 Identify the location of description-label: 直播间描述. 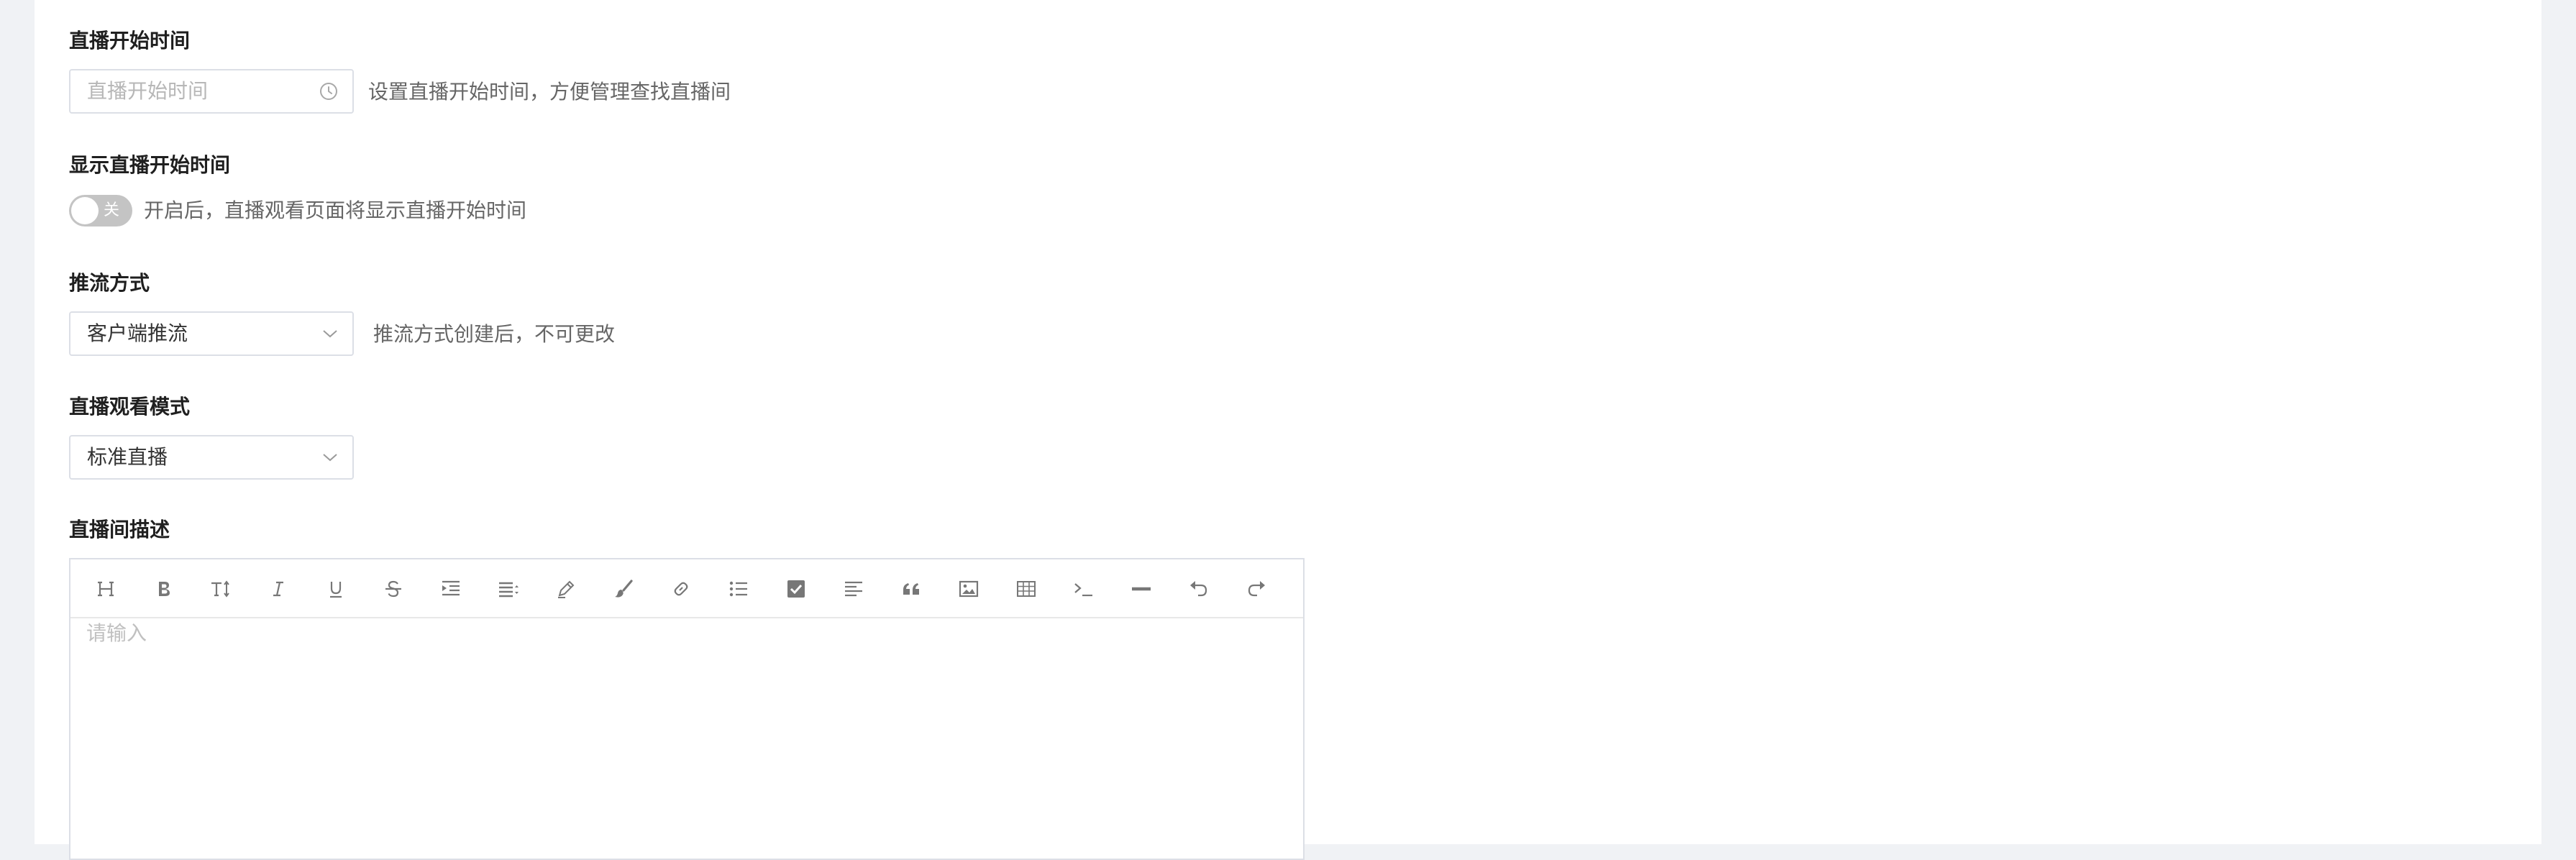
(119, 529).